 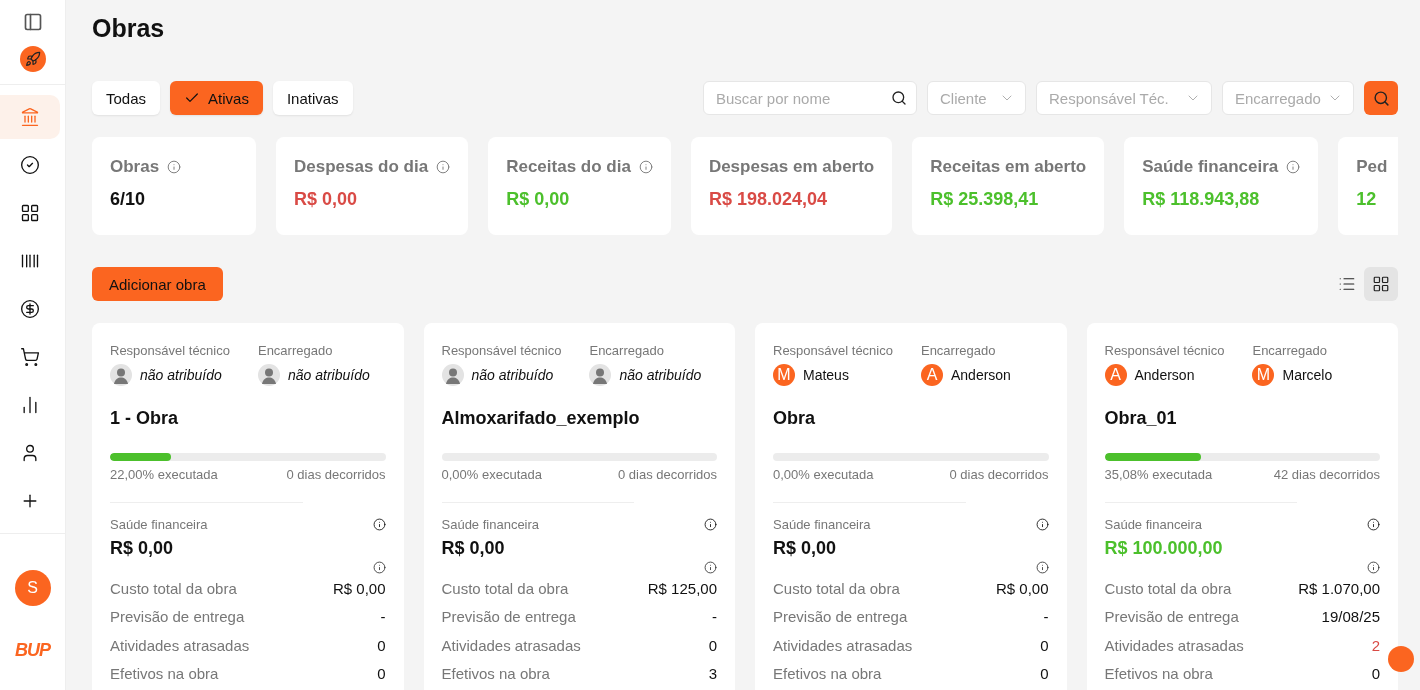 I want to click on logo: BUP, so click(x=32, y=650).